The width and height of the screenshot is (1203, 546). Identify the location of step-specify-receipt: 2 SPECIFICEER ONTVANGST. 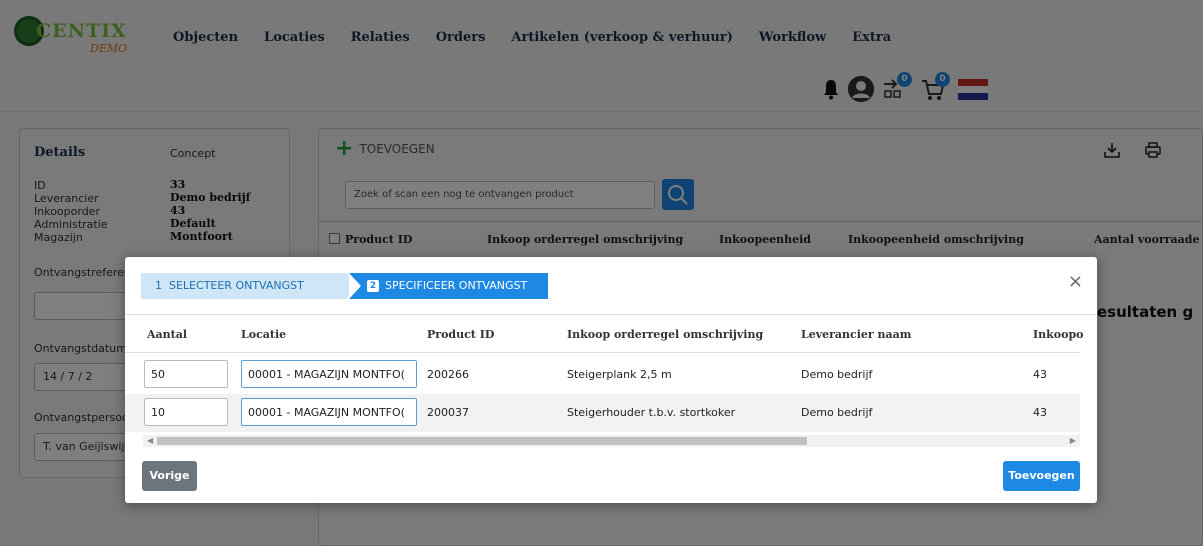
(448, 286).